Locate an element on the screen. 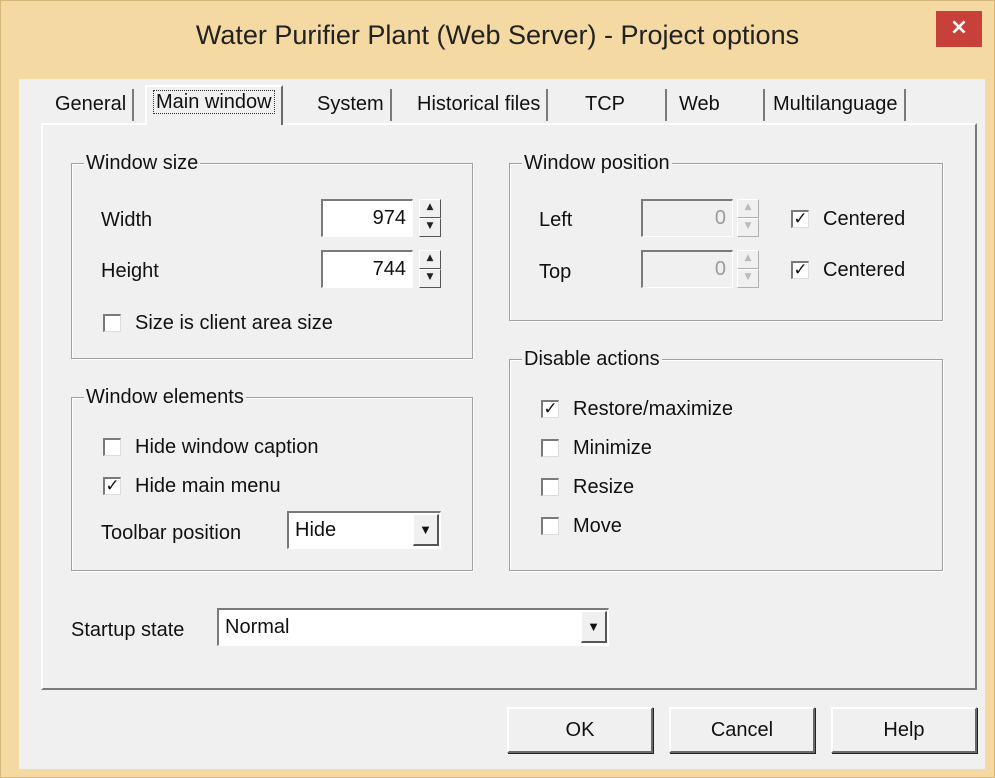 Image resolution: width=995 pixels, height=778 pixels. top-label: Top is located at coordinates (555, 272).